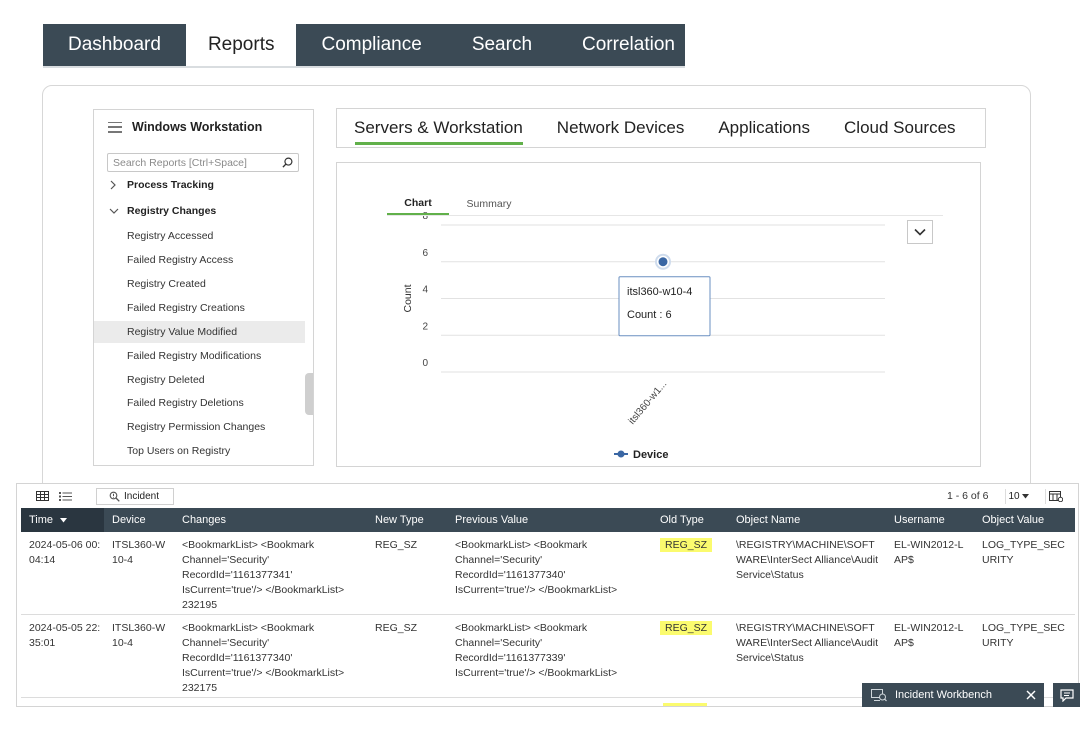  I want to click on chevron-right-icon, so click(118, 185).